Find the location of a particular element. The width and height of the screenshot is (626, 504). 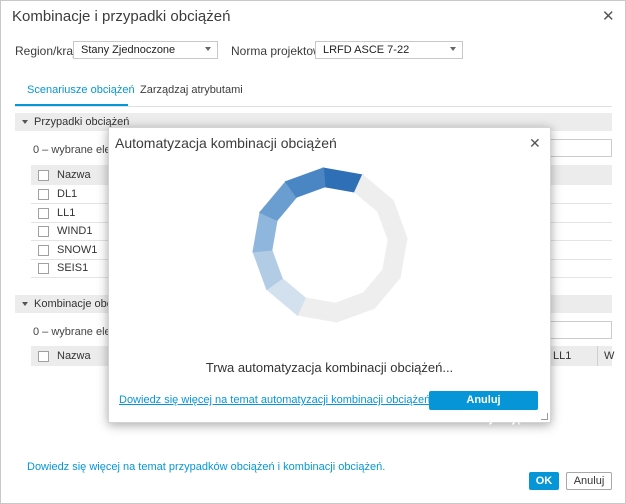

cancel-button: Anuluj is located at coordinates (589, 481).